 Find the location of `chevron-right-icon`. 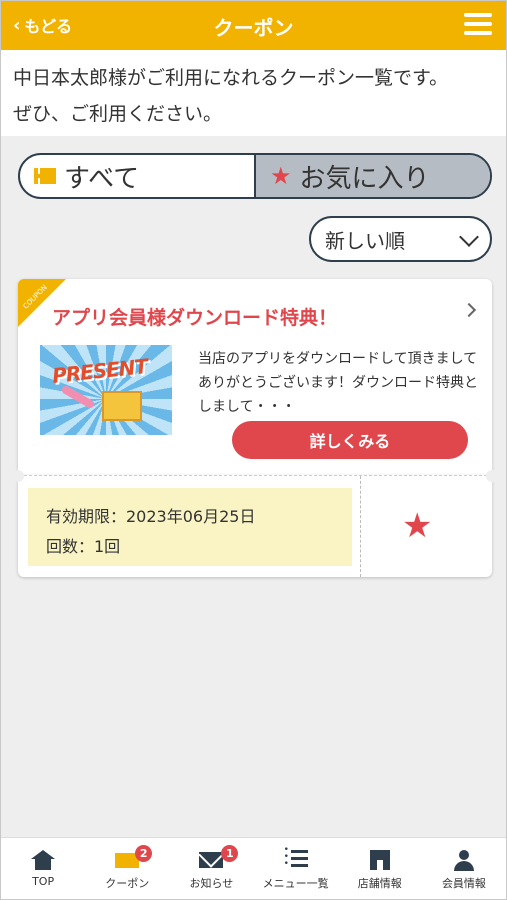

chevron-right-icon is located at coordinates (469, 310).